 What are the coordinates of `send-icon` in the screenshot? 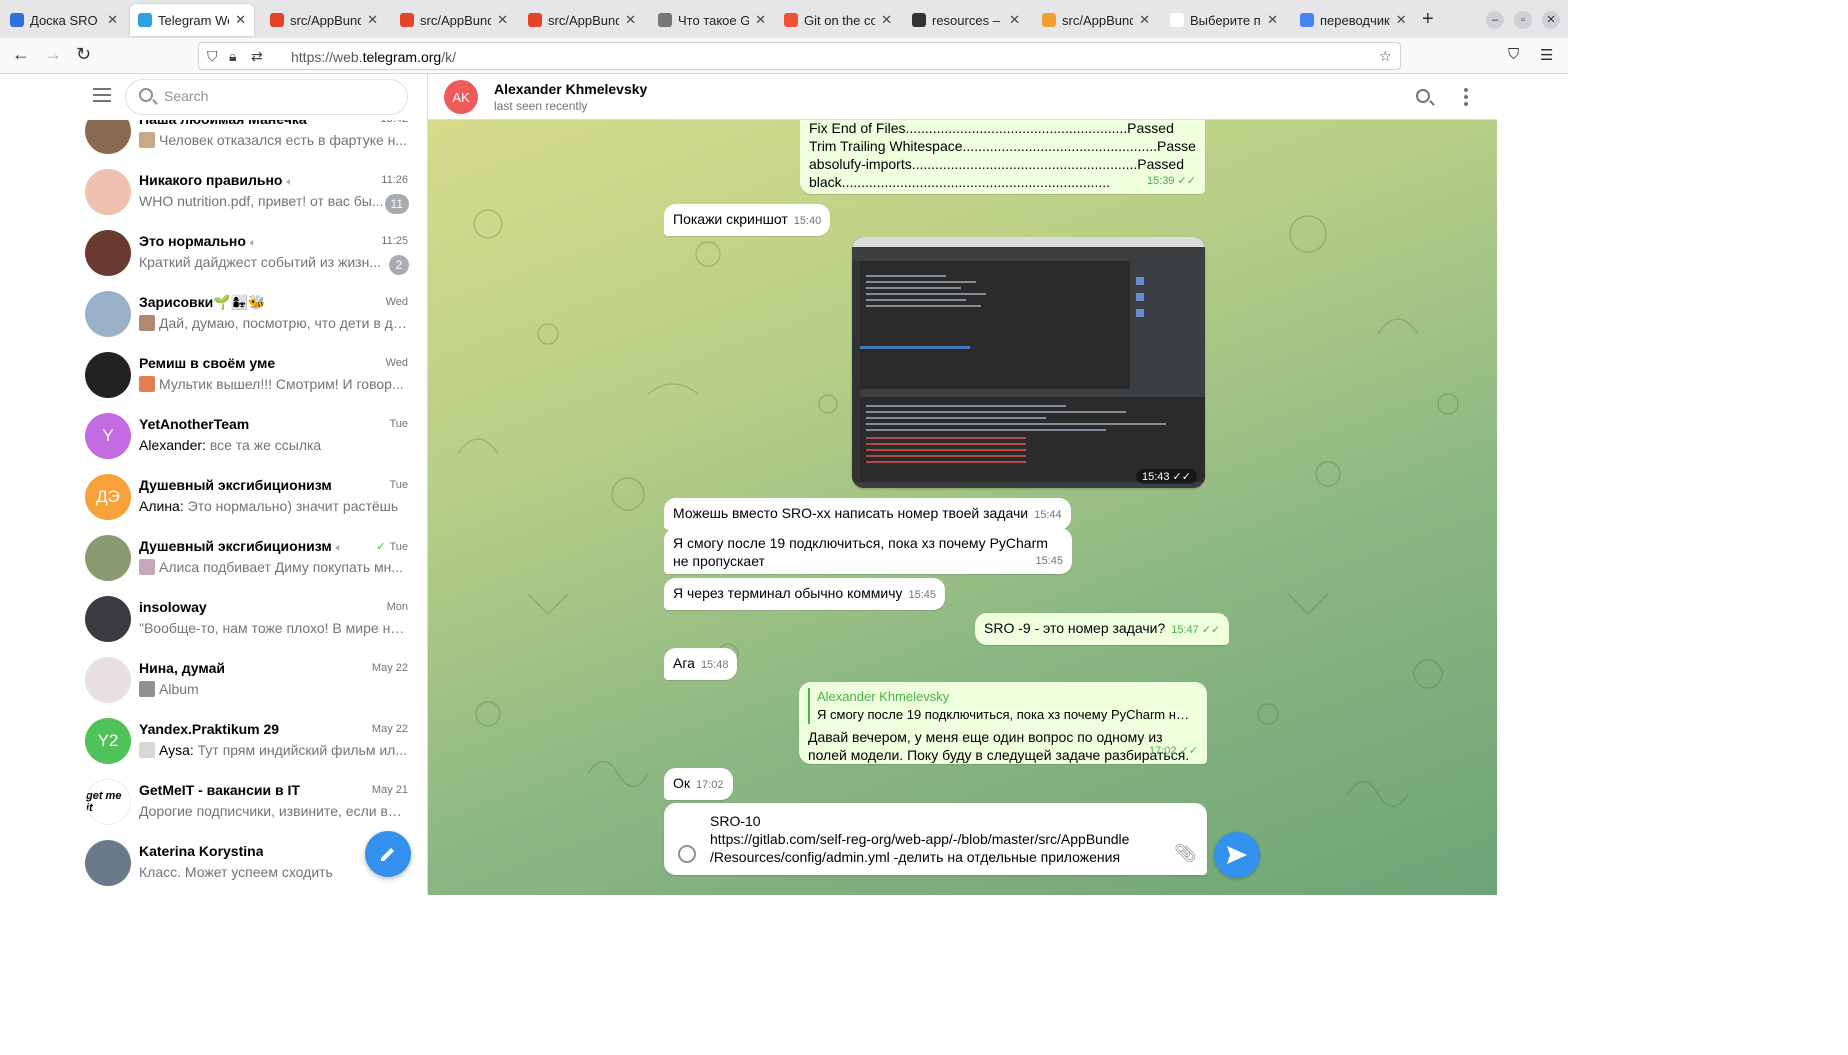 It's located at (1237, 855).